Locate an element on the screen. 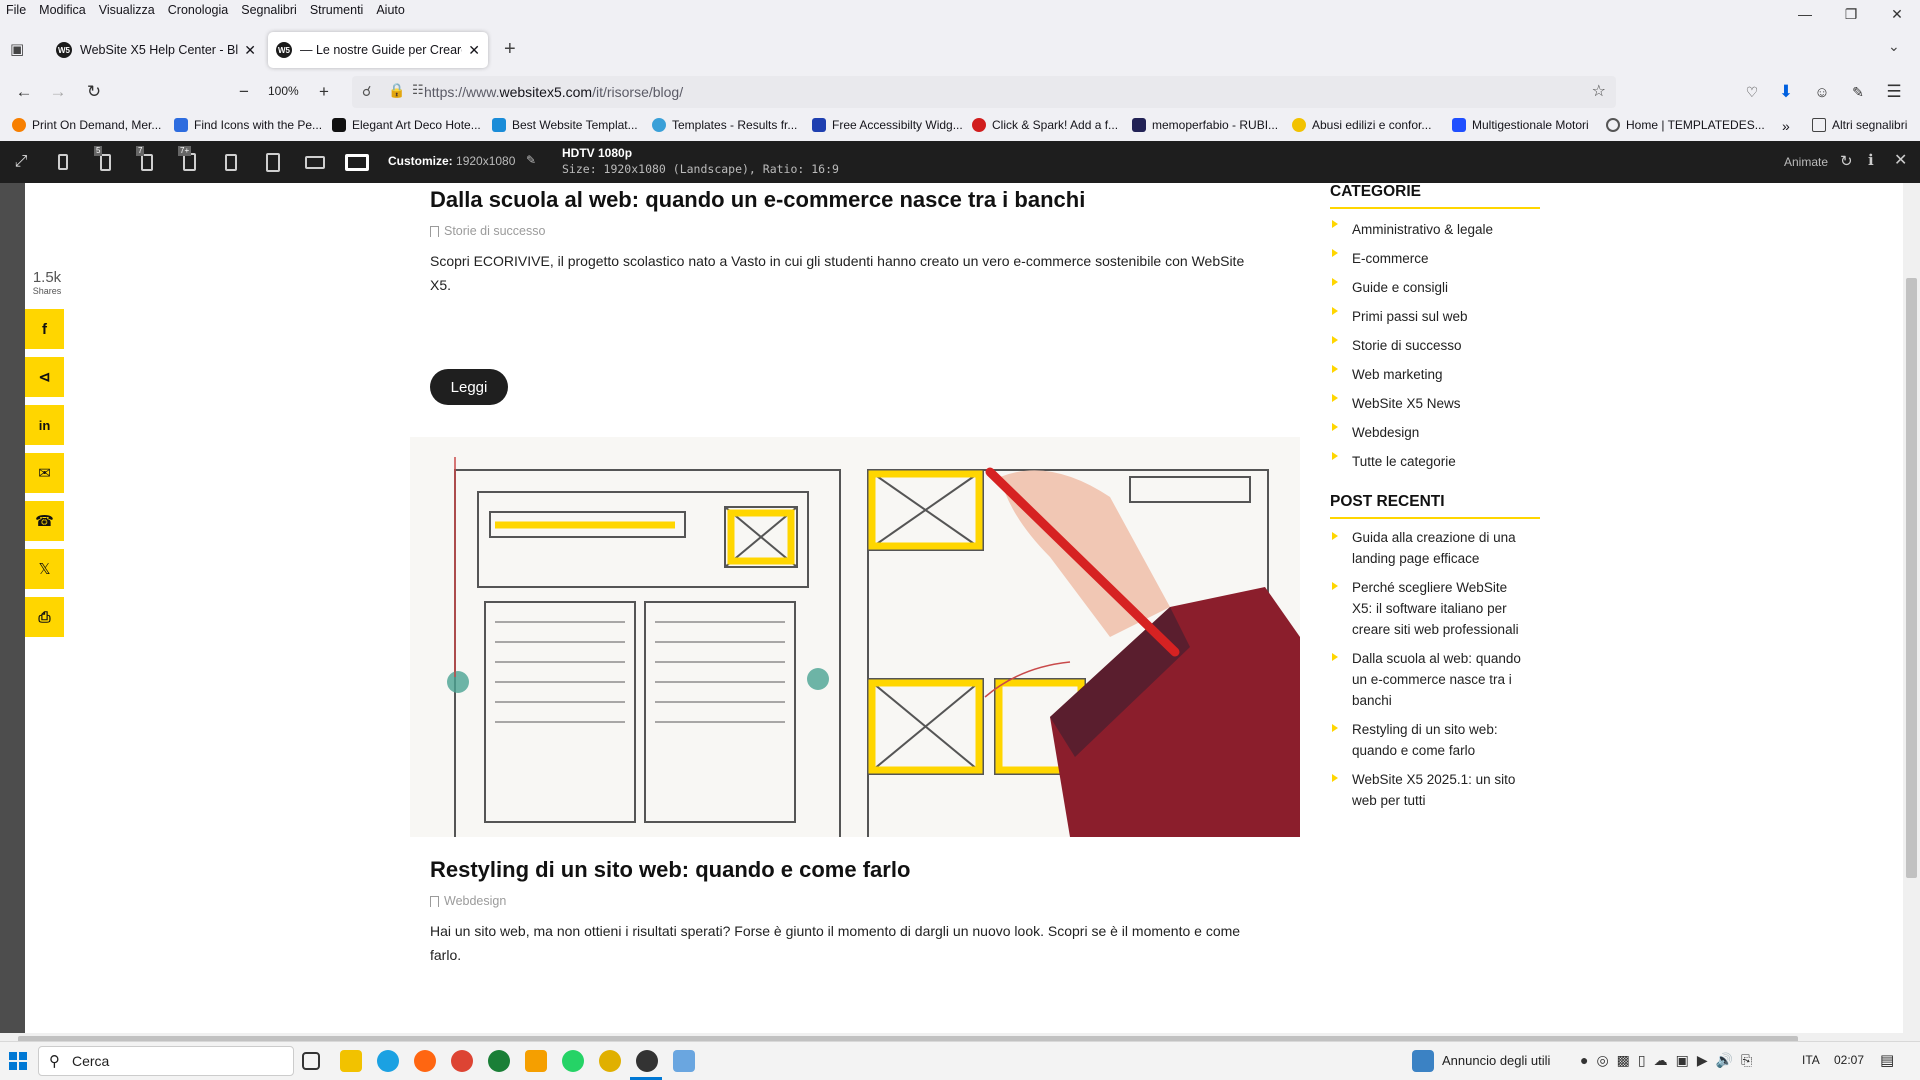 This screenshot has height=1080, width=1920. share-email-button: ✉ is located at coordinates (44, 473).